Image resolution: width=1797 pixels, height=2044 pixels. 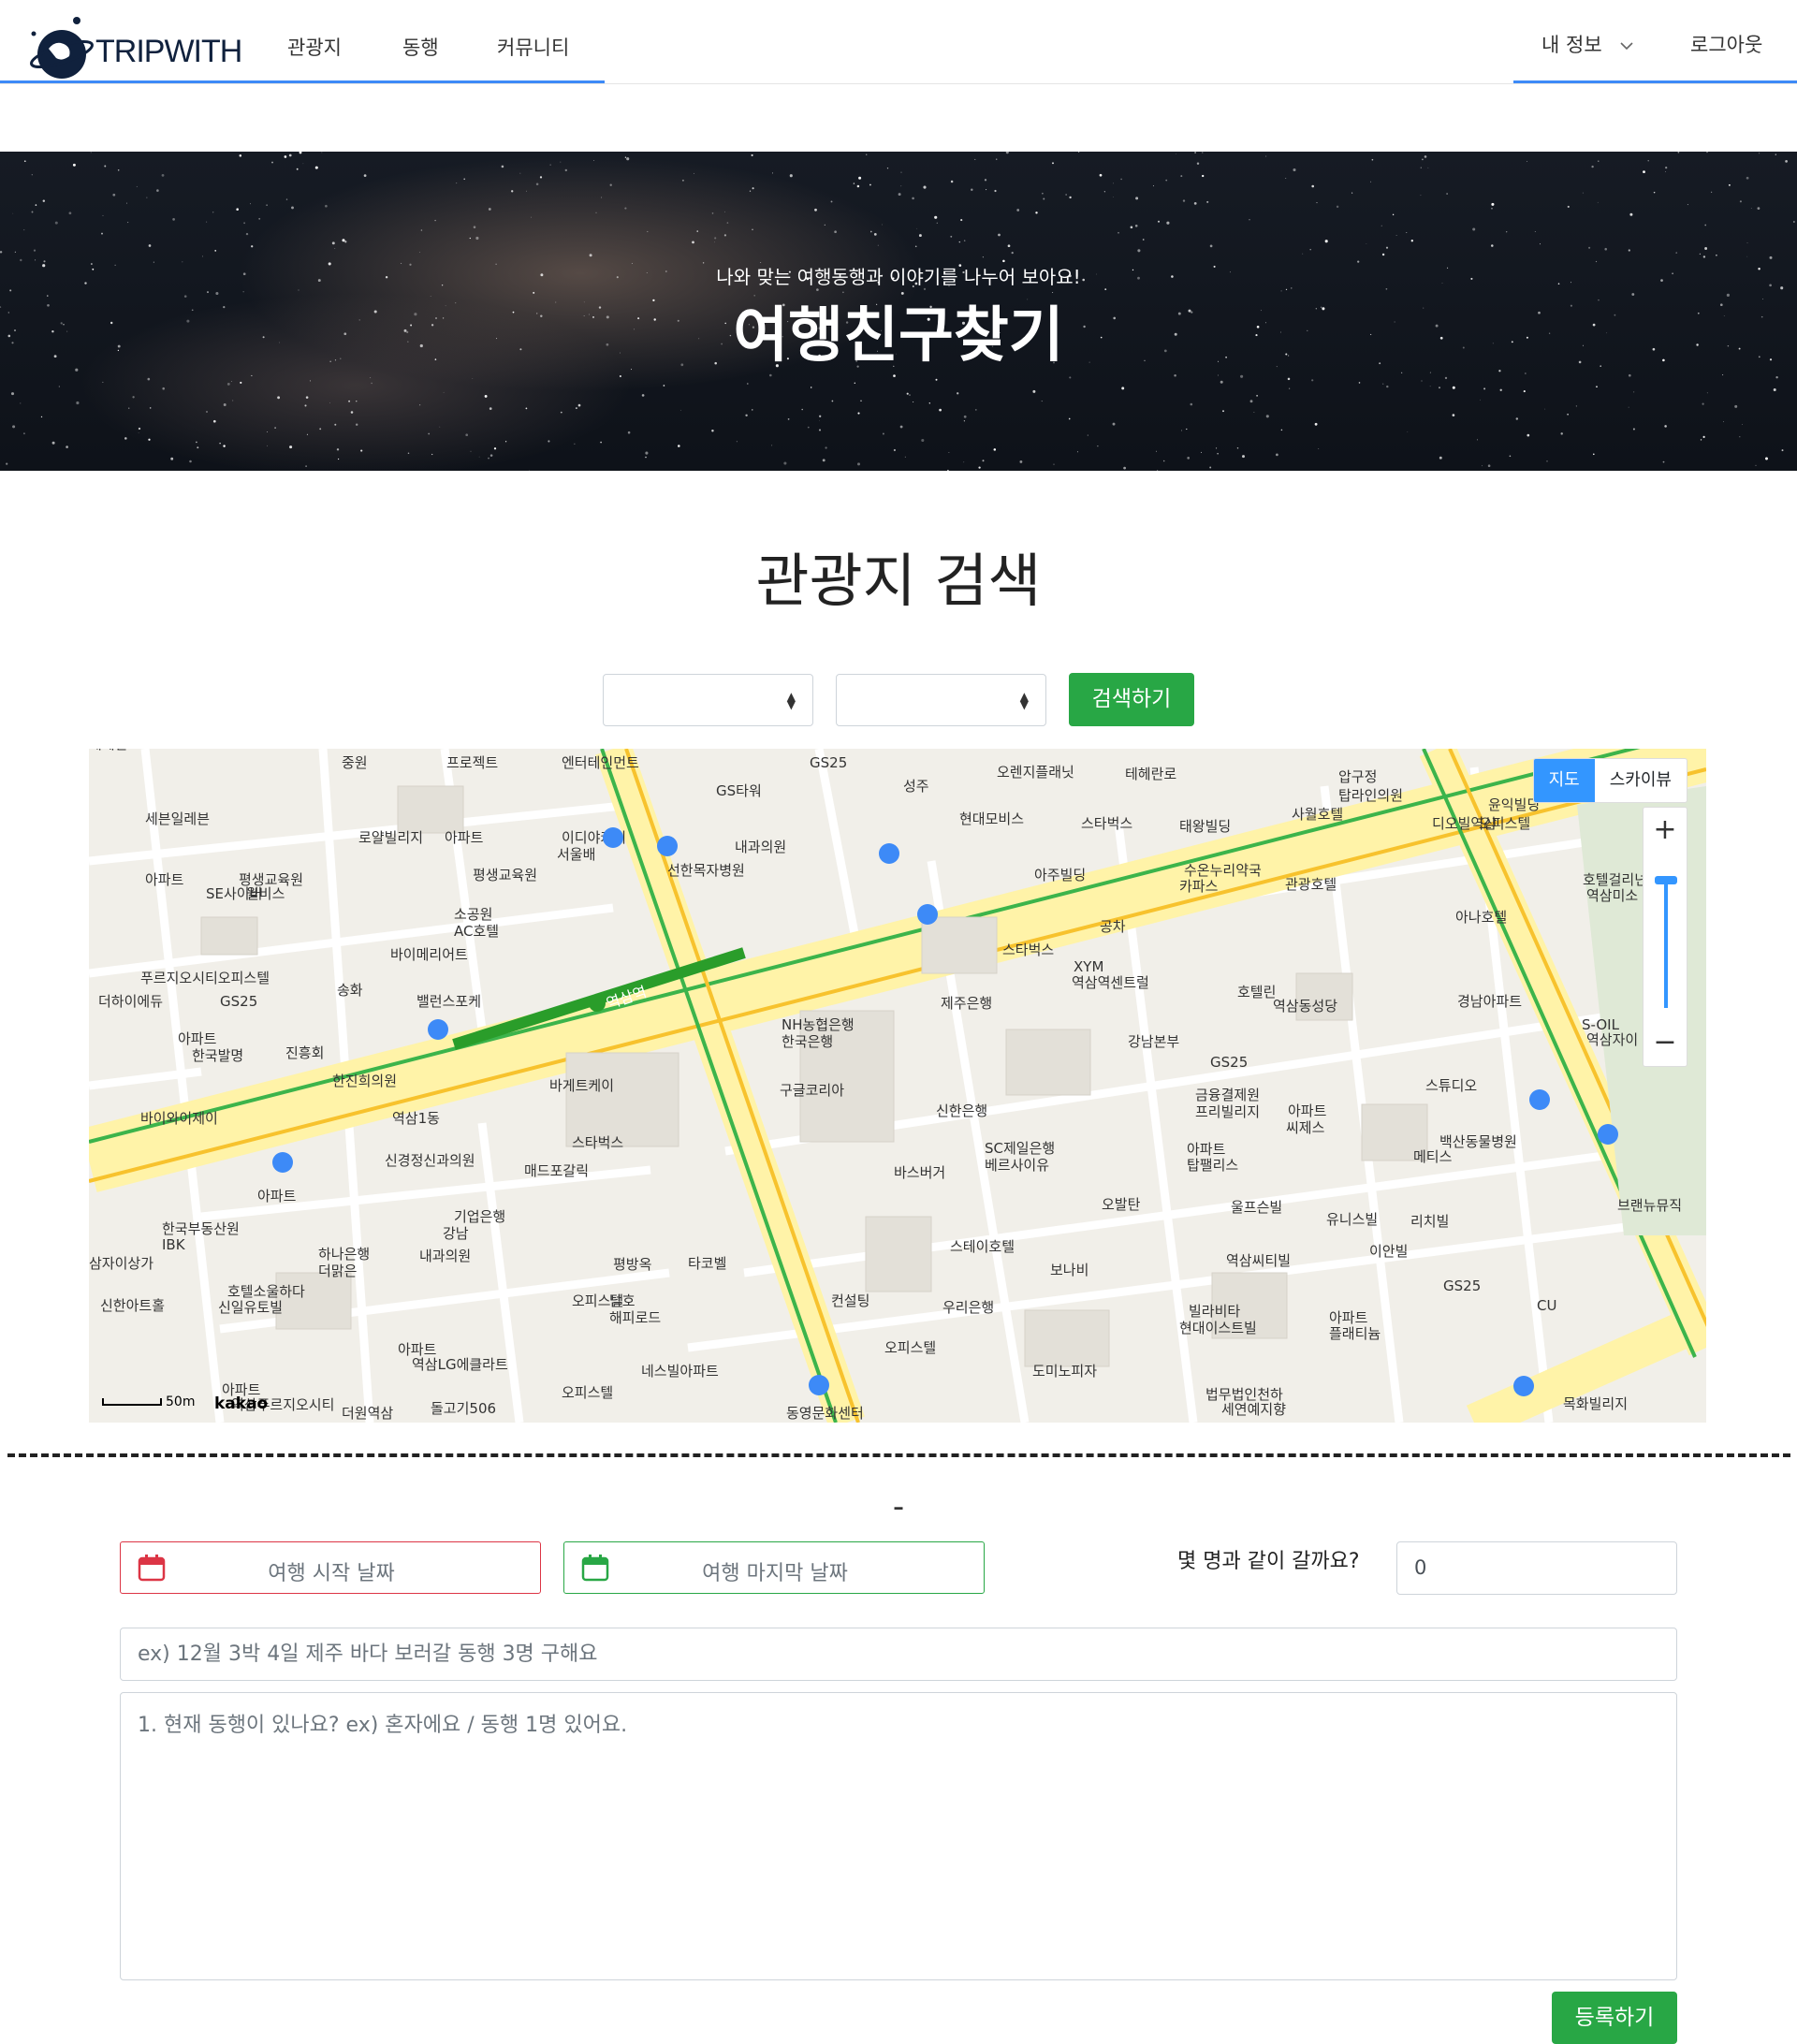 What do you see at coordinates (1060, 875) in the screenshot?
I see `map-poi-label: 아주빌딩` at bounding box center [1060, 875].